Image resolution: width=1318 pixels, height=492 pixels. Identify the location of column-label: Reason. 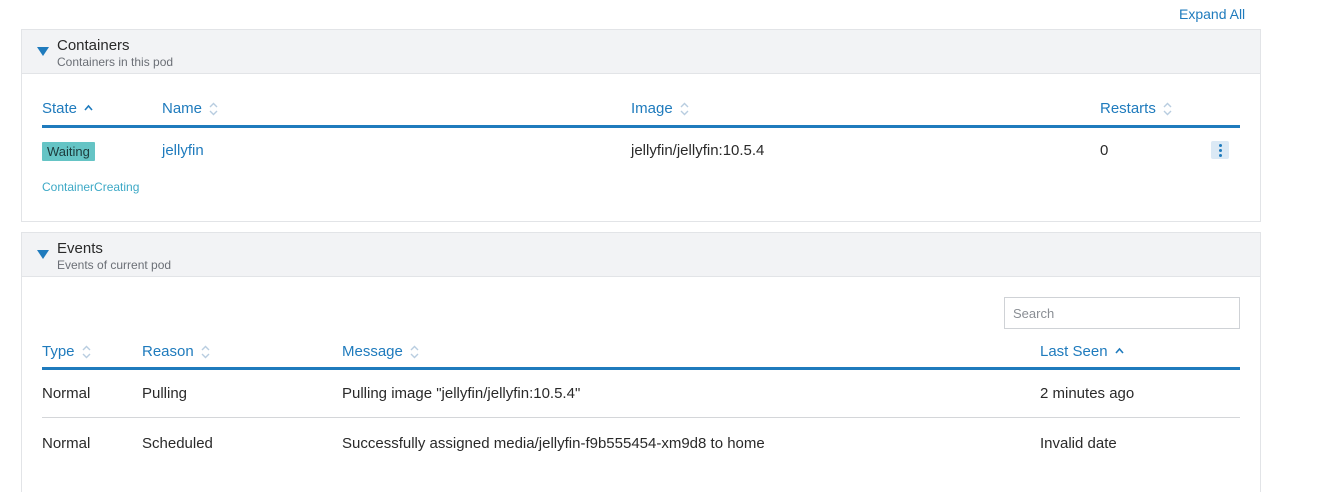
(168, 351).